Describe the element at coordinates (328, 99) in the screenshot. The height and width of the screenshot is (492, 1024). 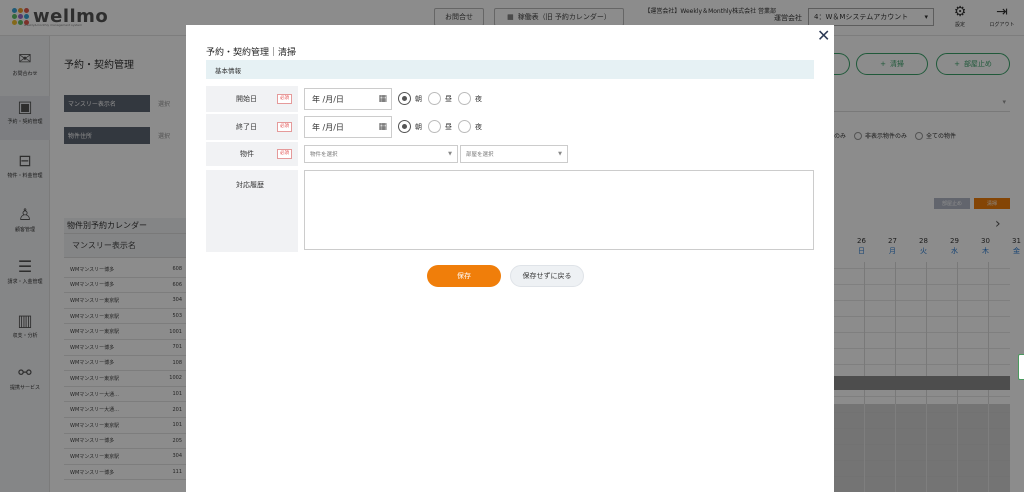
I see `start-date-value: 年 /月/日` at that location.